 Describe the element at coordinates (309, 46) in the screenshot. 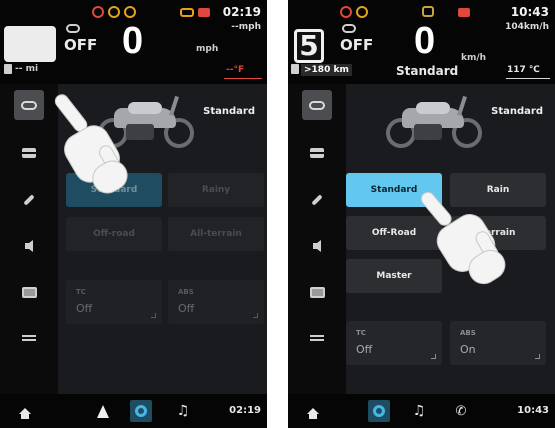

I see `gear-indicator: 5` at that location.